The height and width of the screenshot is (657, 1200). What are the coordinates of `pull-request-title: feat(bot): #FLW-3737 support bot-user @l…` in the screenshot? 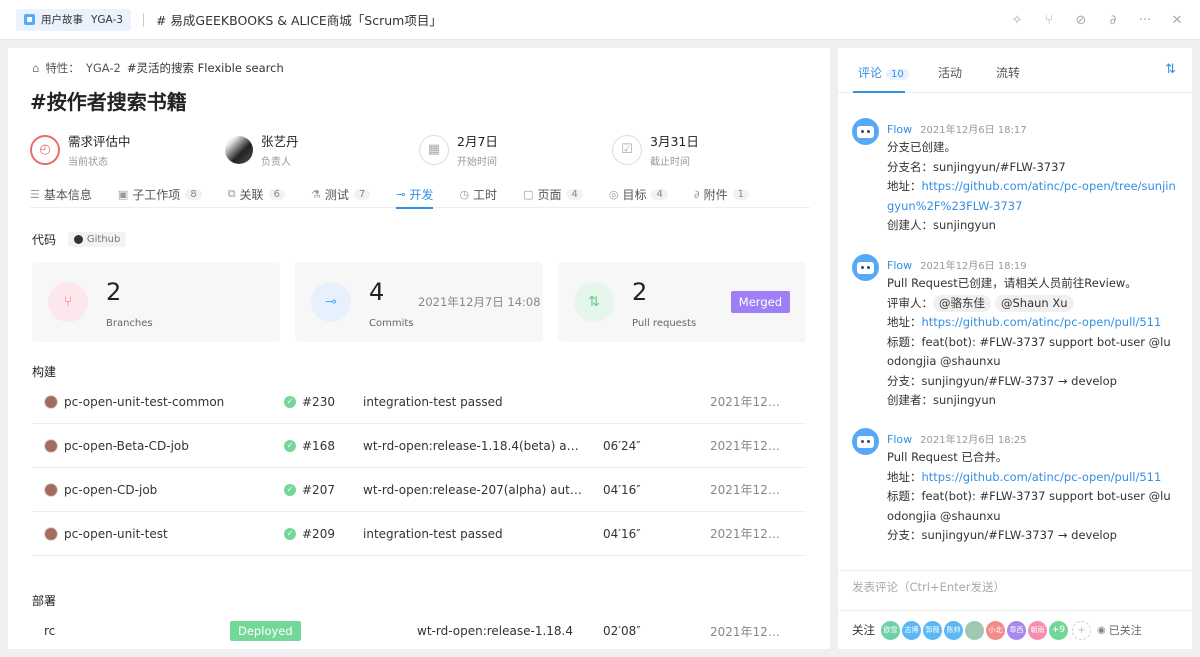 It's located at (1029, 351).